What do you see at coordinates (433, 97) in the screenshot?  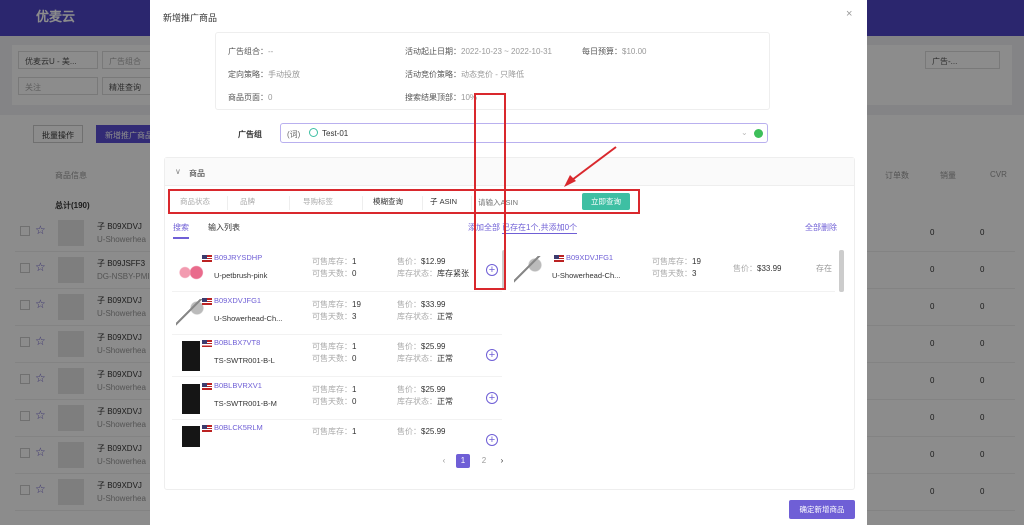 I see `info-label: 搜索结果顶部：` at bounding box center [433, 97].